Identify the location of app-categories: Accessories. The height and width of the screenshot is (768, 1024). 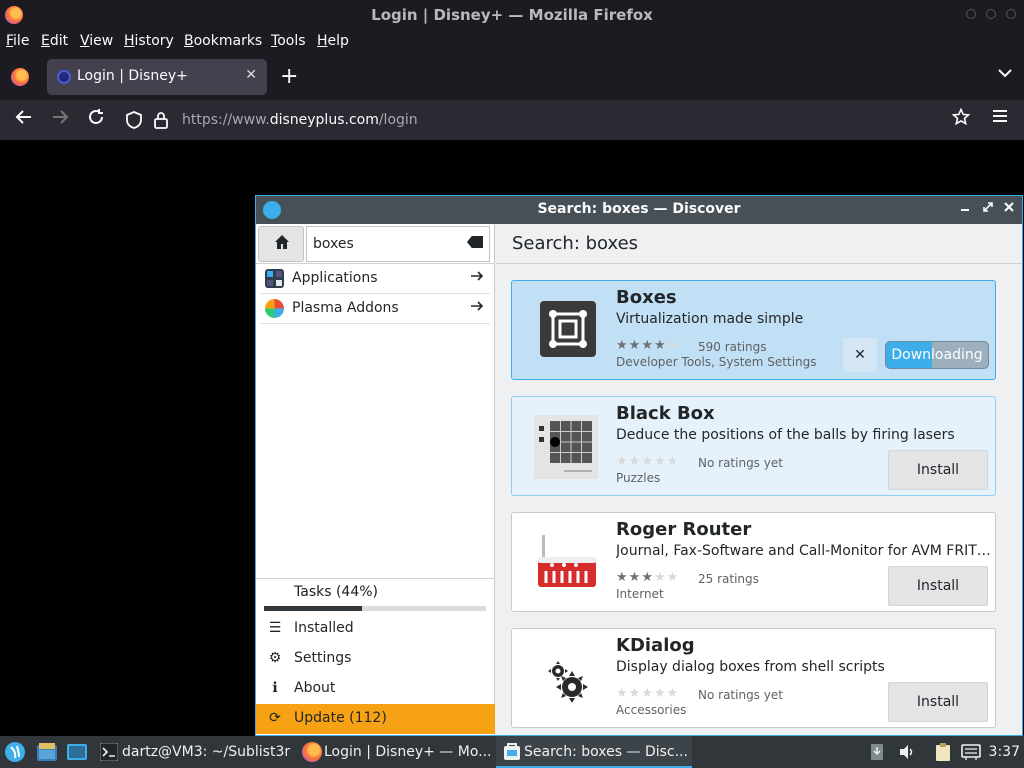
(651, 710).